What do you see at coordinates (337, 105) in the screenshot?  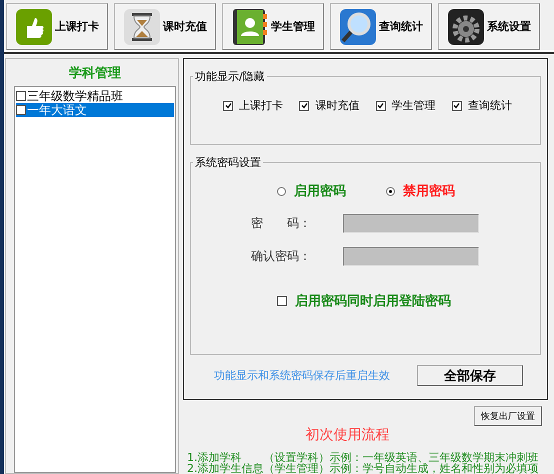 I see `option-label: 课时充值` at bounding box center [337, 105].